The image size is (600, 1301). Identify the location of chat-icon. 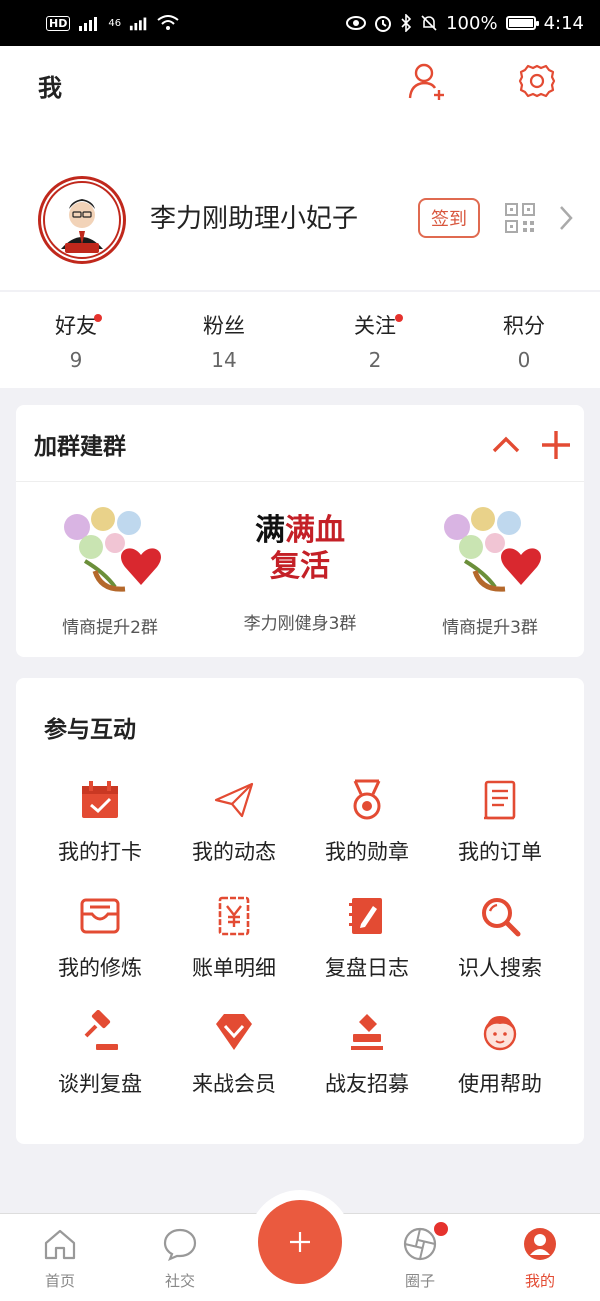
(180, 1245).